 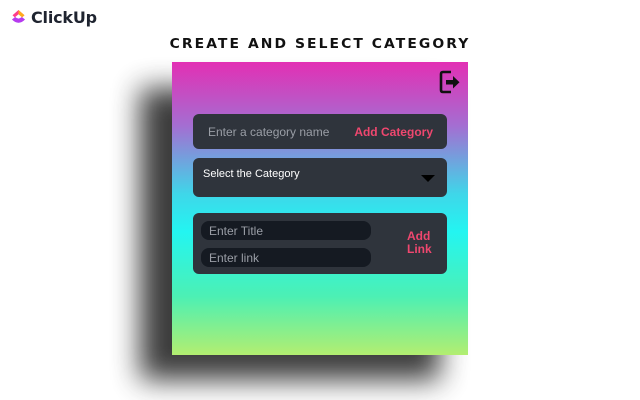 What do you see at coordinates (18, 16) in the screenshot?
I see `clickup-logo-icon` at bounding box center [18, 16].